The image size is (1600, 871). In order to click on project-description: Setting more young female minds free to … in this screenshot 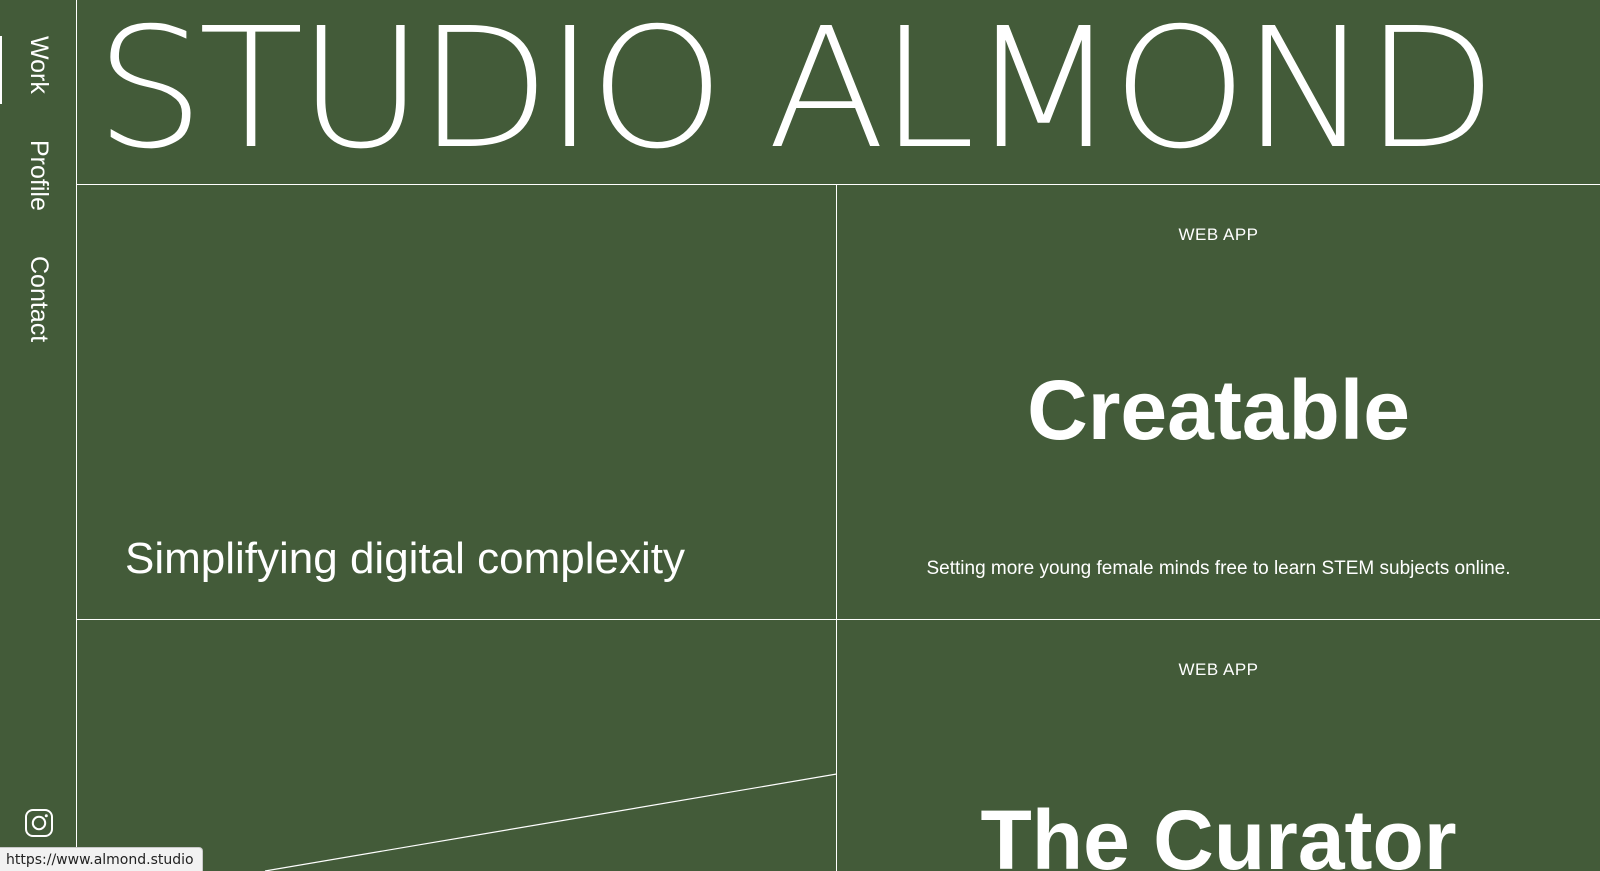, I will do `click(1218, 568)`.